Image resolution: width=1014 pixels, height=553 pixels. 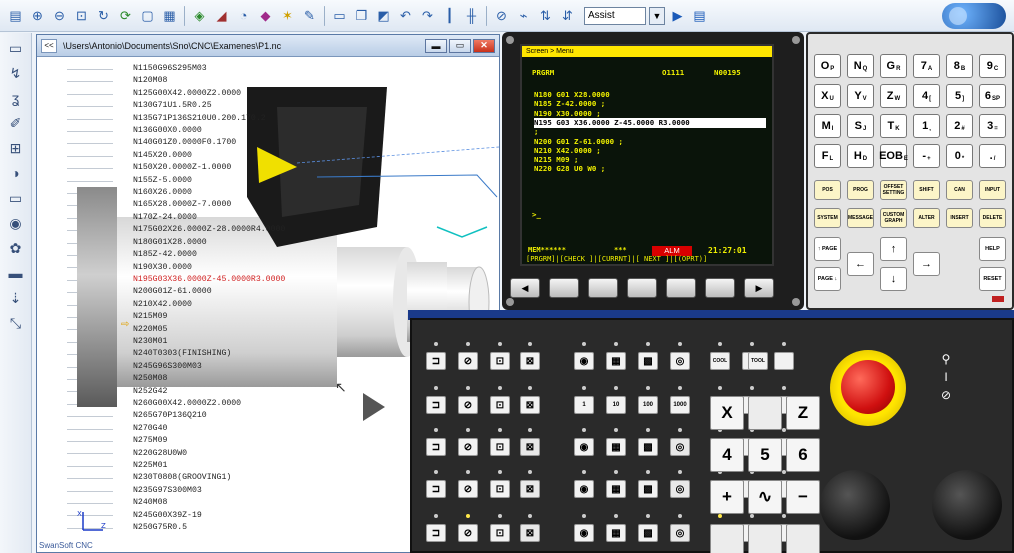 I want to click on spindle-switch-icon: ⚲ I ⊘, so click(x=946, y=379).